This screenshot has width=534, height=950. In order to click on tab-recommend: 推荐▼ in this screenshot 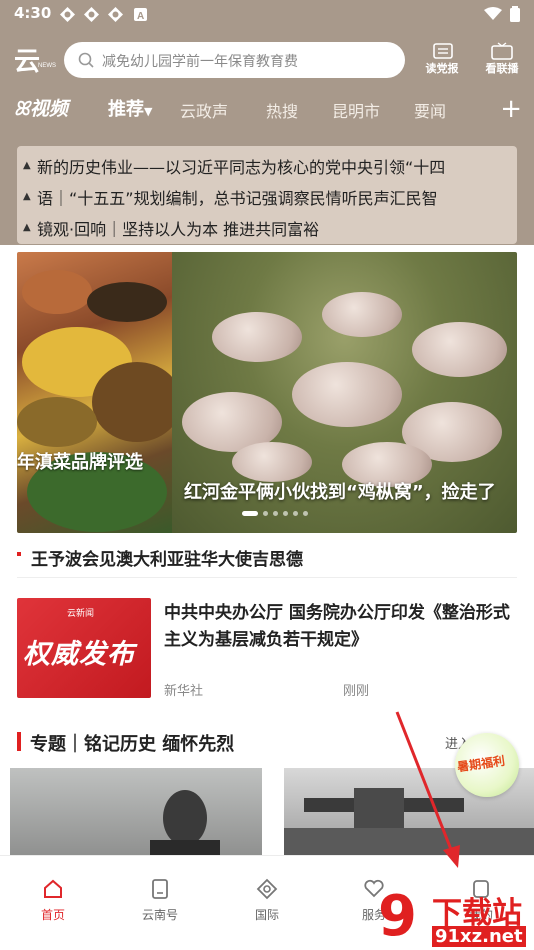, I will do `click(130, 108)`.